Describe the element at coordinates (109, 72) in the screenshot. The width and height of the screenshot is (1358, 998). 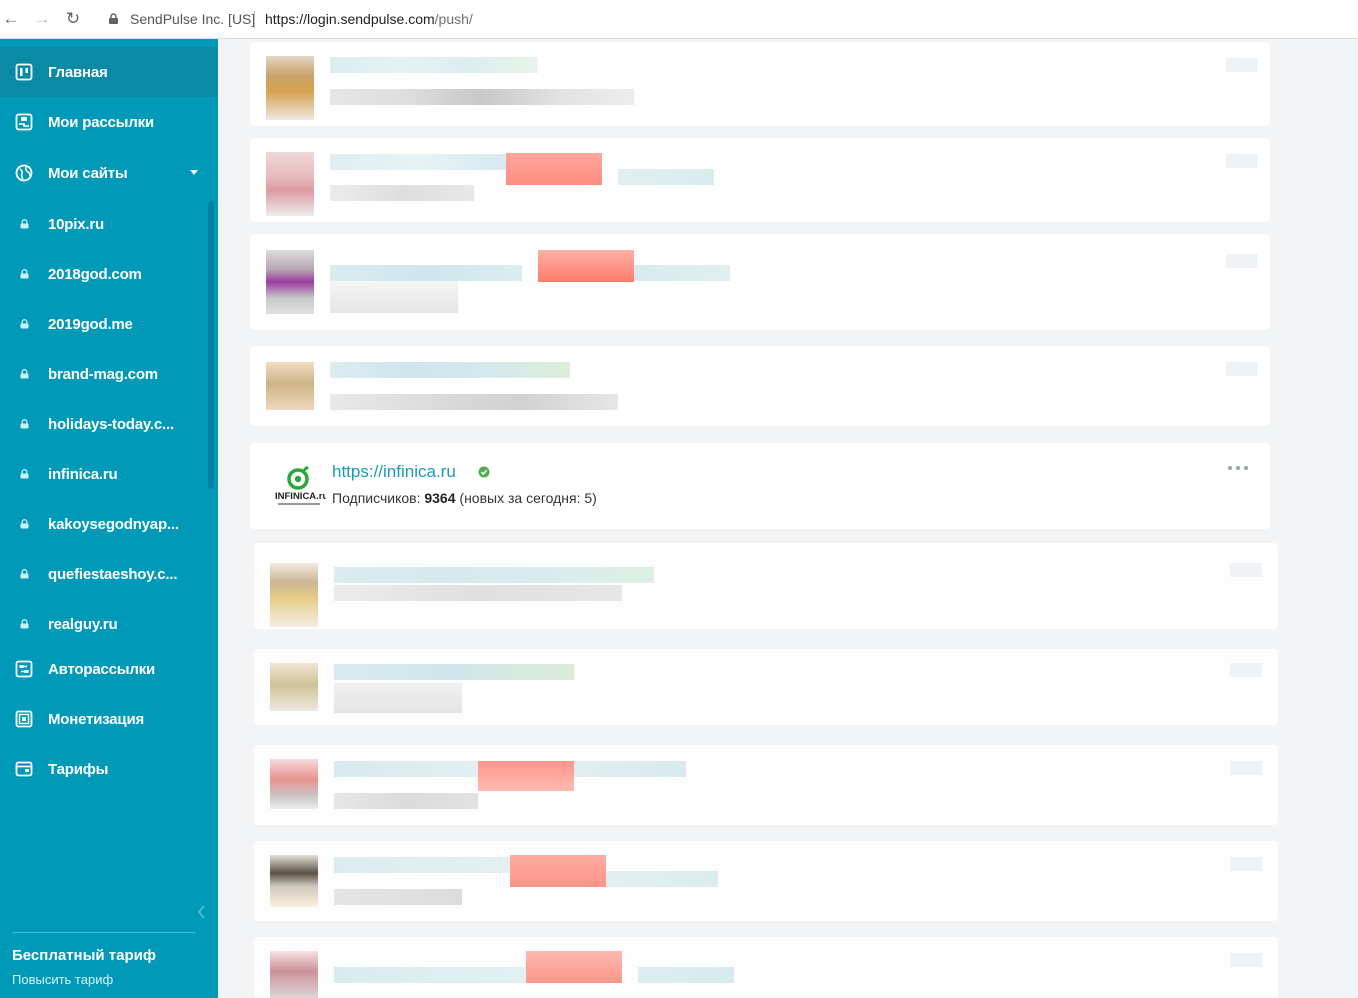
I see `sidebar-item-home: Главная` at that location.